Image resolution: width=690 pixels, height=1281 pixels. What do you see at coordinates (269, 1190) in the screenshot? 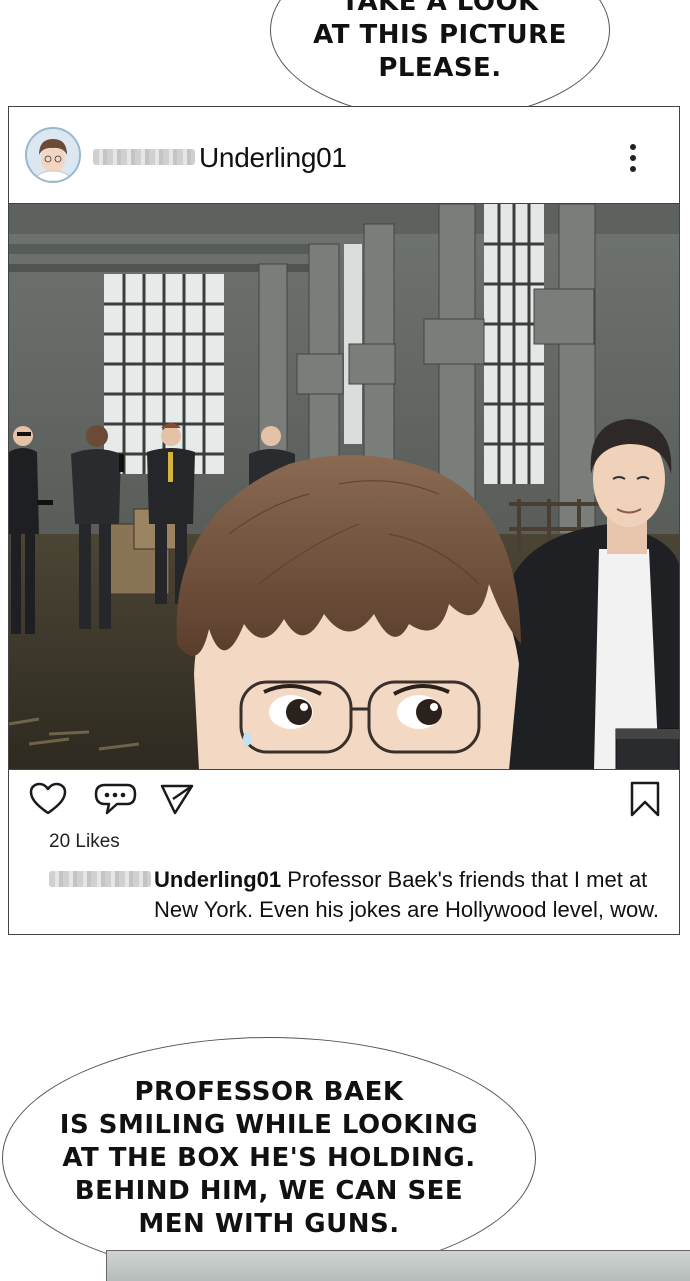
I see `bubble-line: BEHIND HIM, WE CAN SEE` at bounding box center [269, 1190].